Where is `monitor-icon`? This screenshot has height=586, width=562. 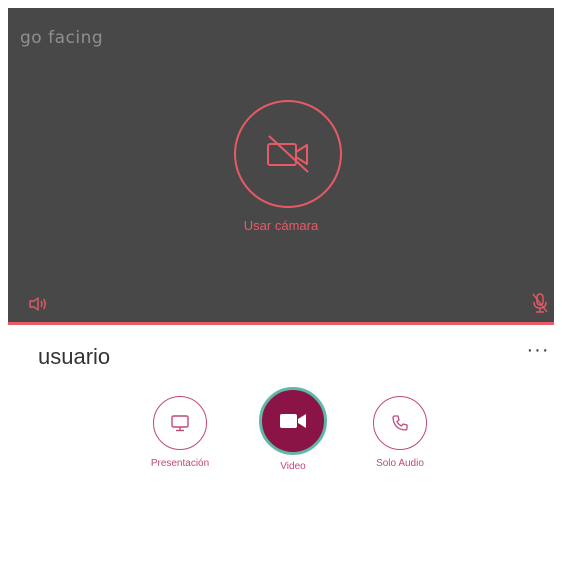 monitor-icon is located at coordinates (180, 423).